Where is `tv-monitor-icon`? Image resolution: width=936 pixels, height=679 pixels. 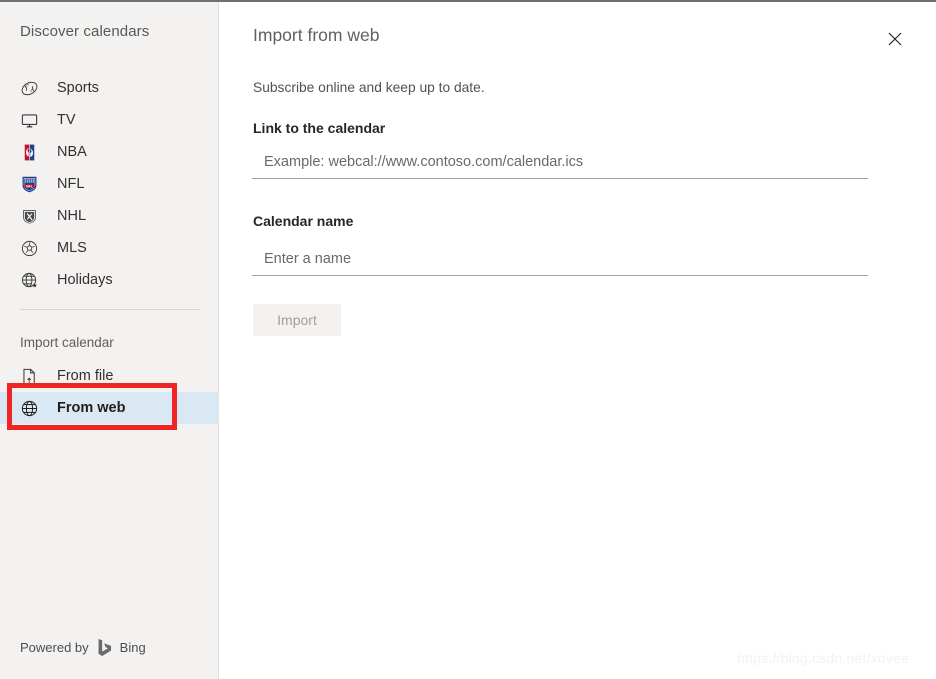
tv-monitor-icon is located at coordinates (29, 120).